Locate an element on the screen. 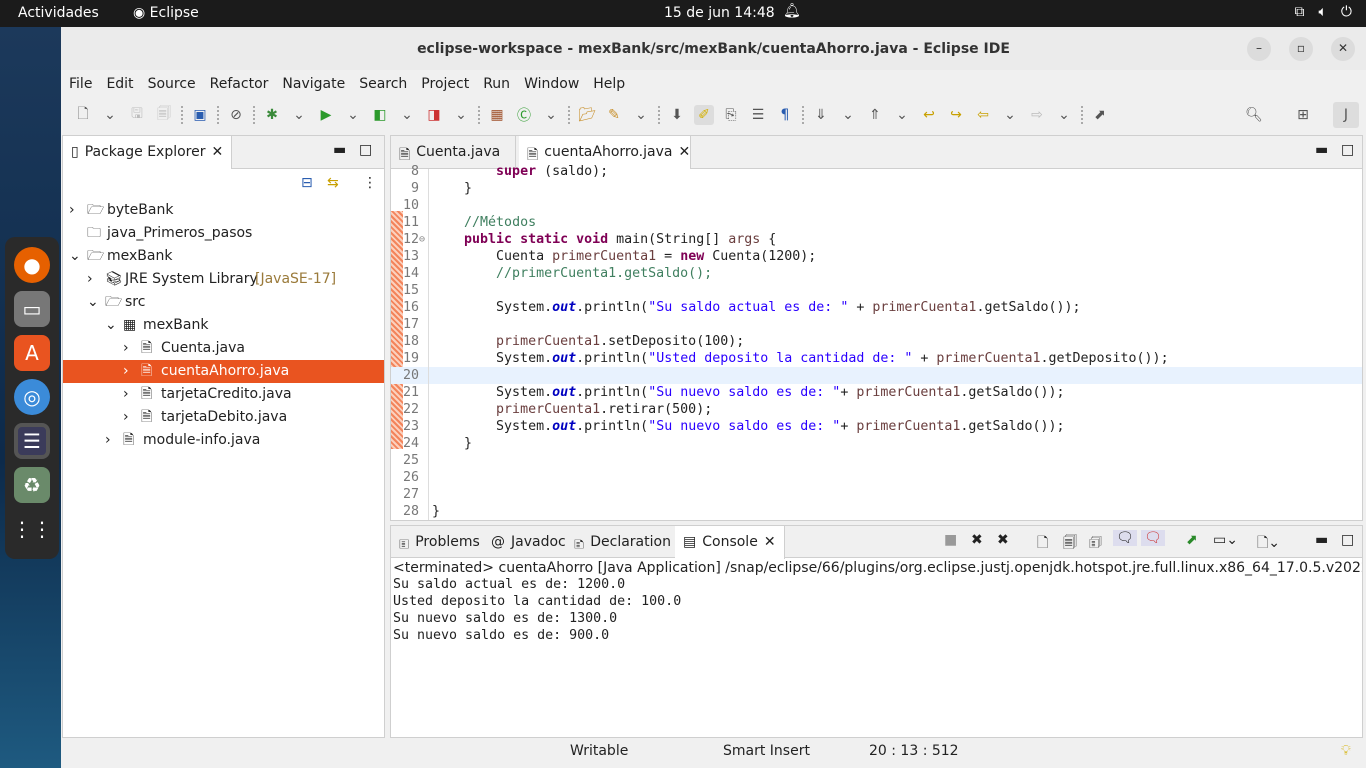  code-line: 25 is located at coordinates (876, 460).